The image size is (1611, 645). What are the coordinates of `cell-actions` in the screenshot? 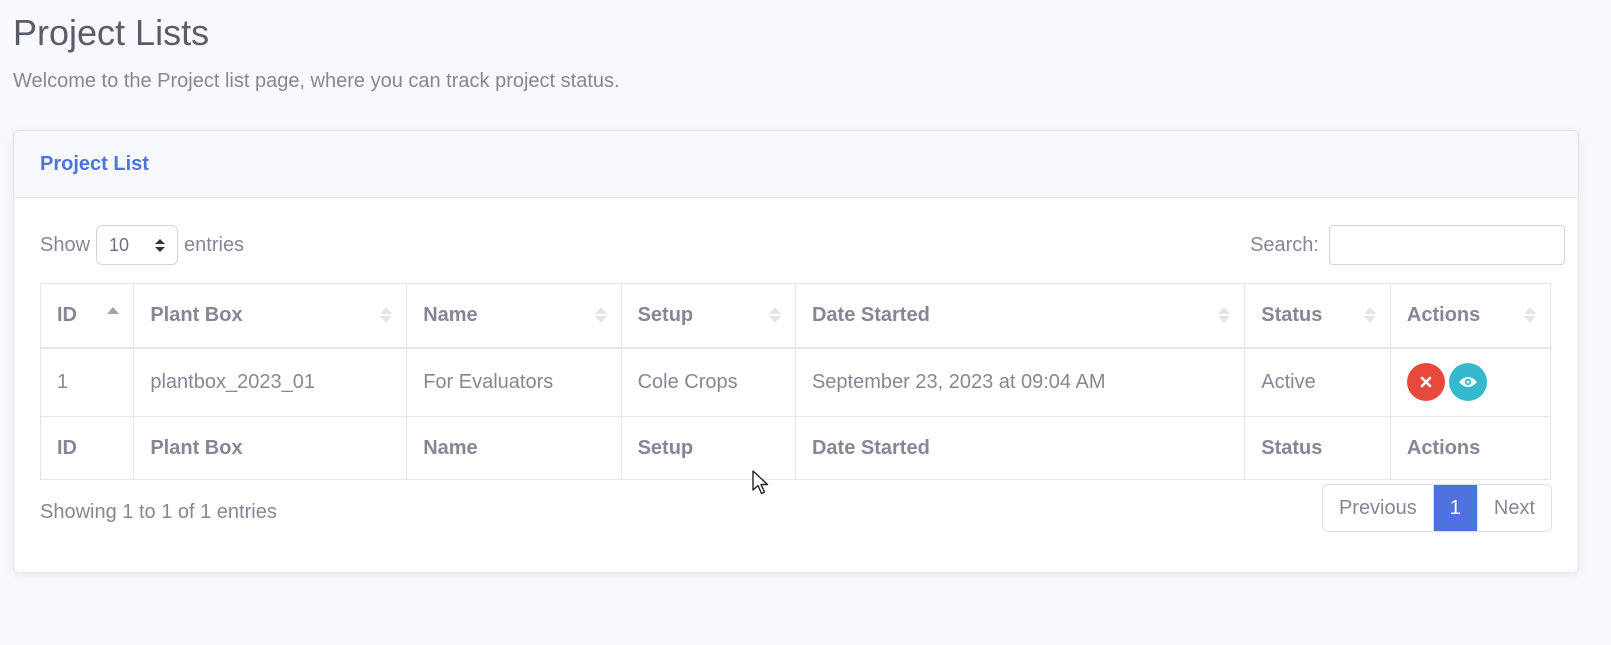 It's located at (1470, 382).